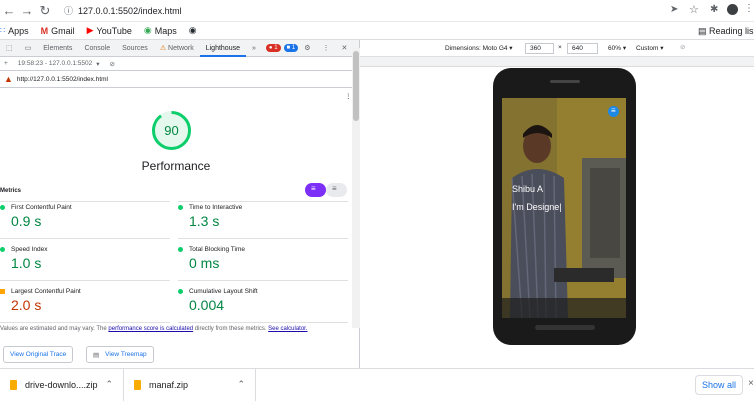 The height and width of the screenshot is (401, 754). Describe the element at coordinates (96, 355) in the screenshot. I see `treemap-icon: ▤` at that location.